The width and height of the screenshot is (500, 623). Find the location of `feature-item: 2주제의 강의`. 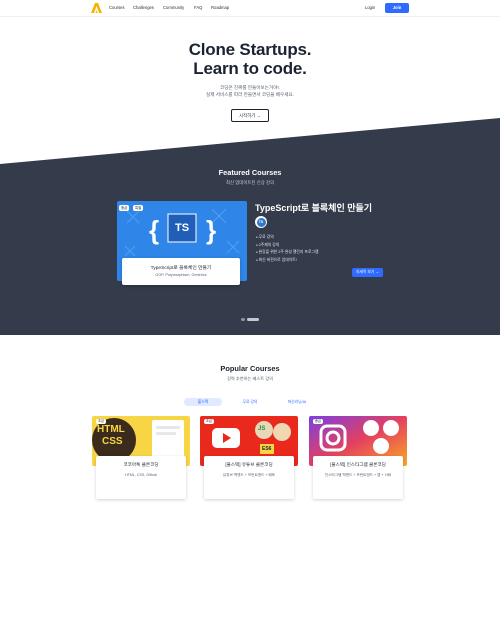

feature-item: 2주제의 강의 is located at coordinates (287, 246).